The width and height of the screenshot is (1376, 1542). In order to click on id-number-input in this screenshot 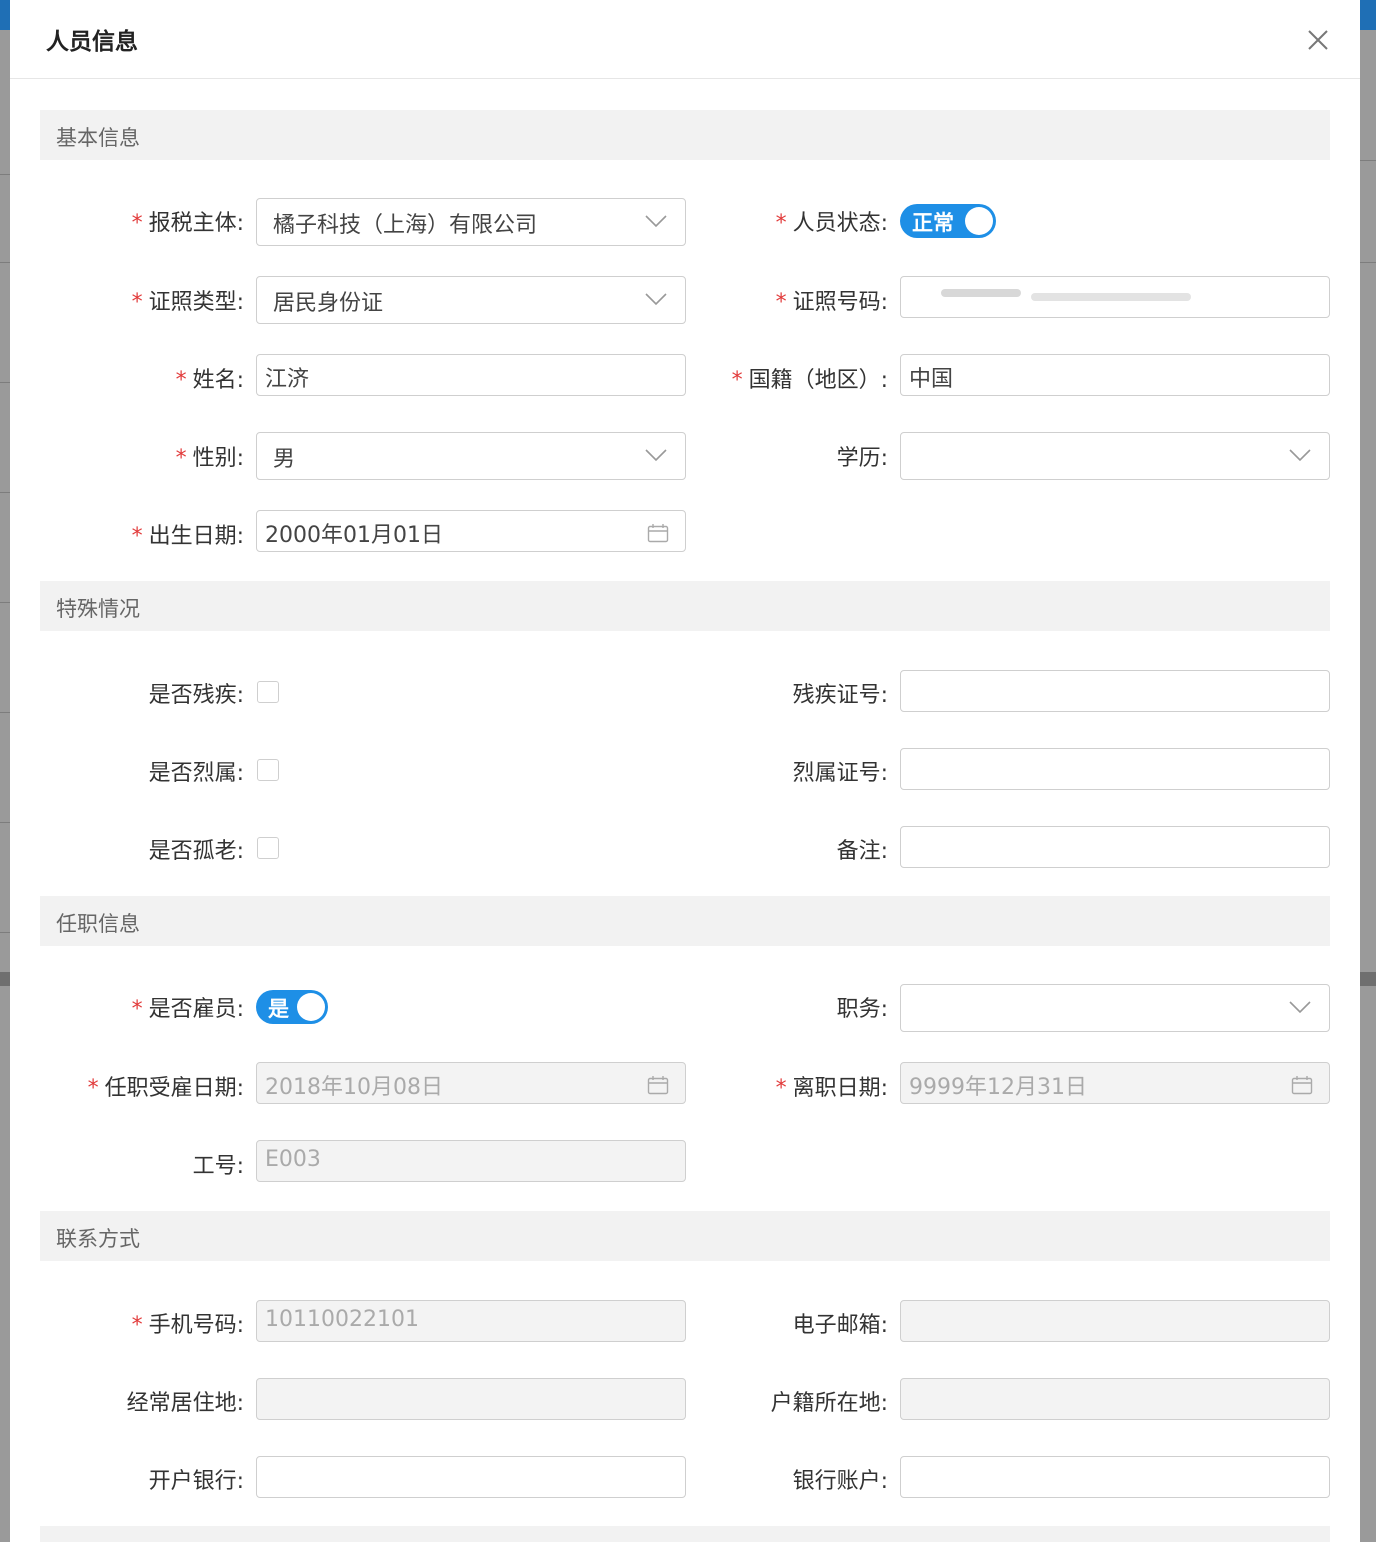, I will do `click(1115, 297)`.